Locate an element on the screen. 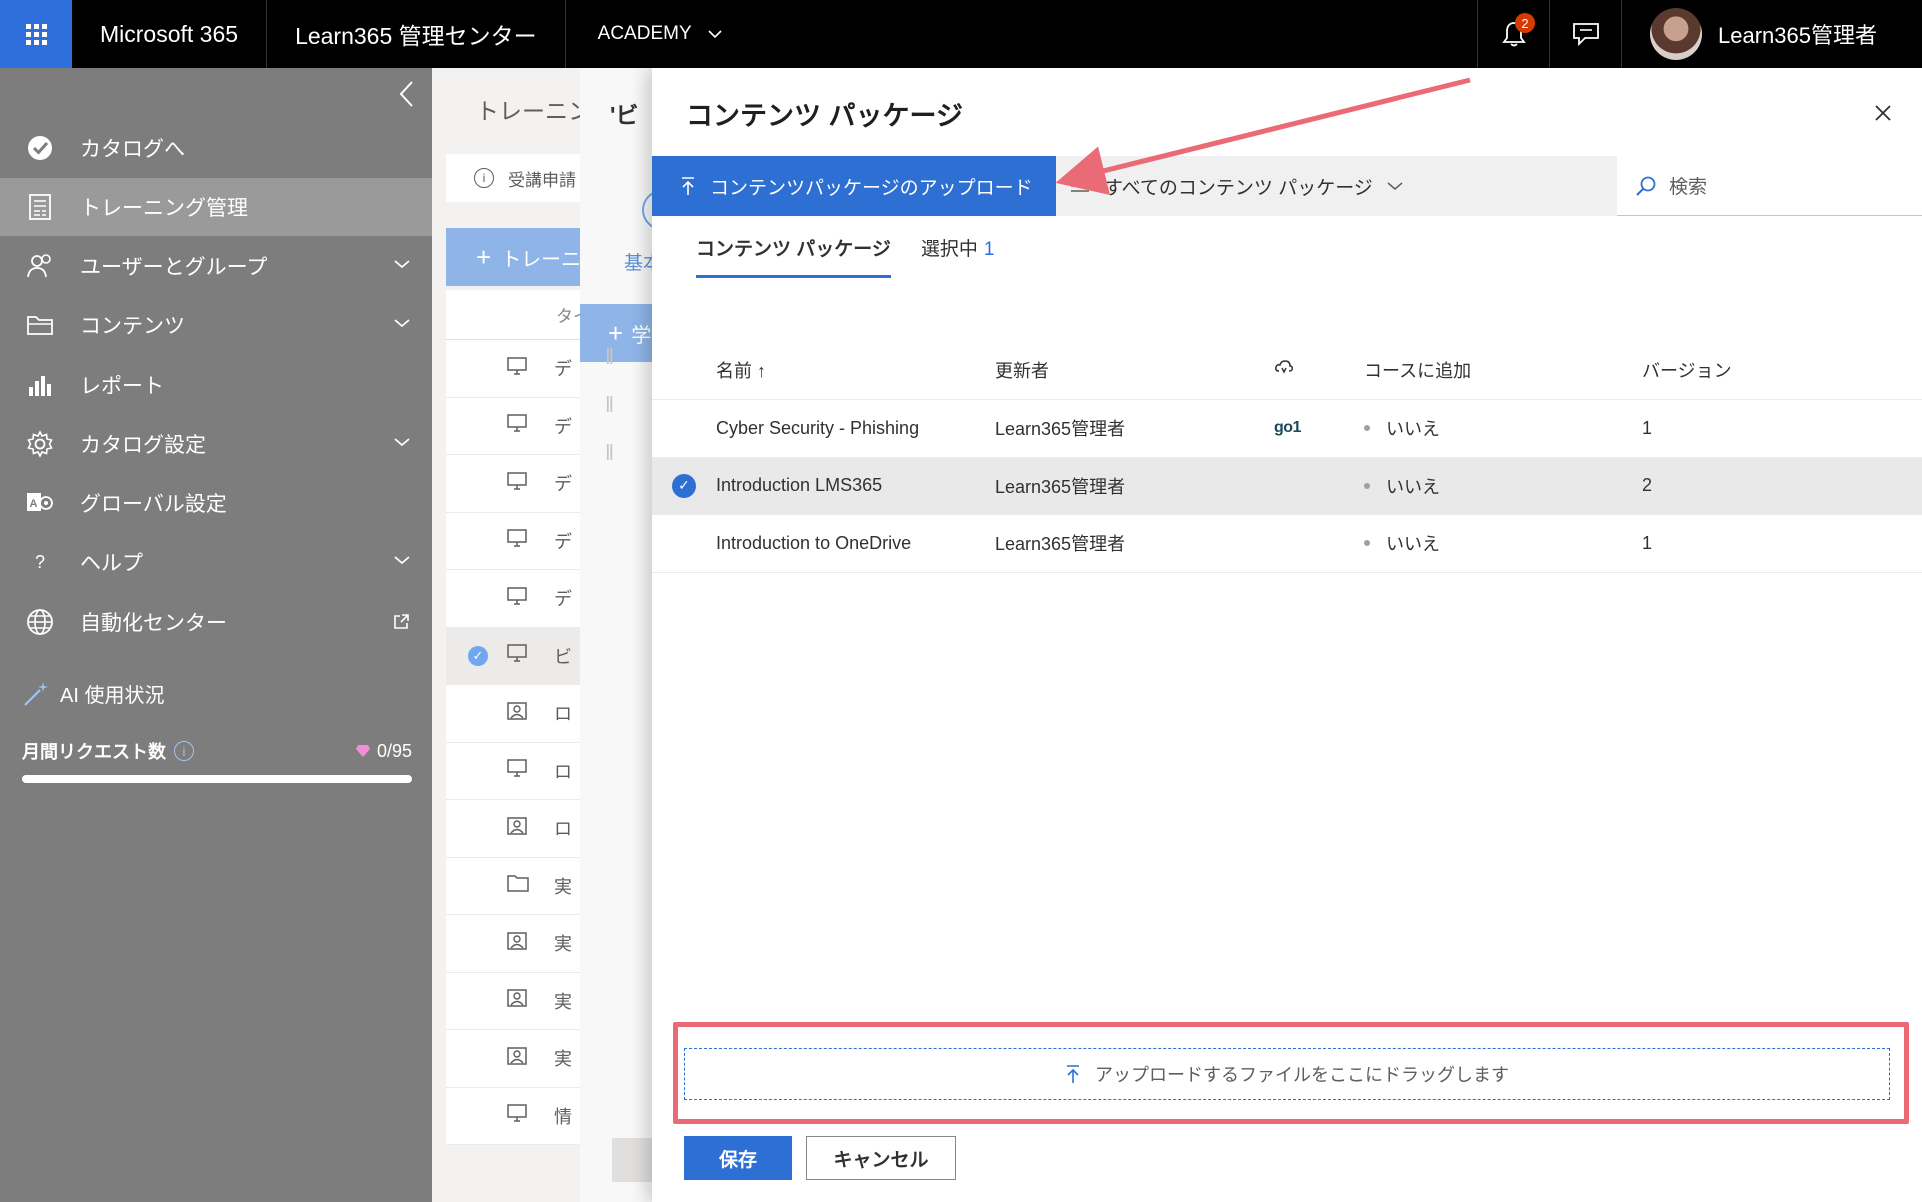 Image resolution: width=1922 pixels, height=1202 pixels. center-name: Learn365 管理センター is located at coordinates (416, 34).